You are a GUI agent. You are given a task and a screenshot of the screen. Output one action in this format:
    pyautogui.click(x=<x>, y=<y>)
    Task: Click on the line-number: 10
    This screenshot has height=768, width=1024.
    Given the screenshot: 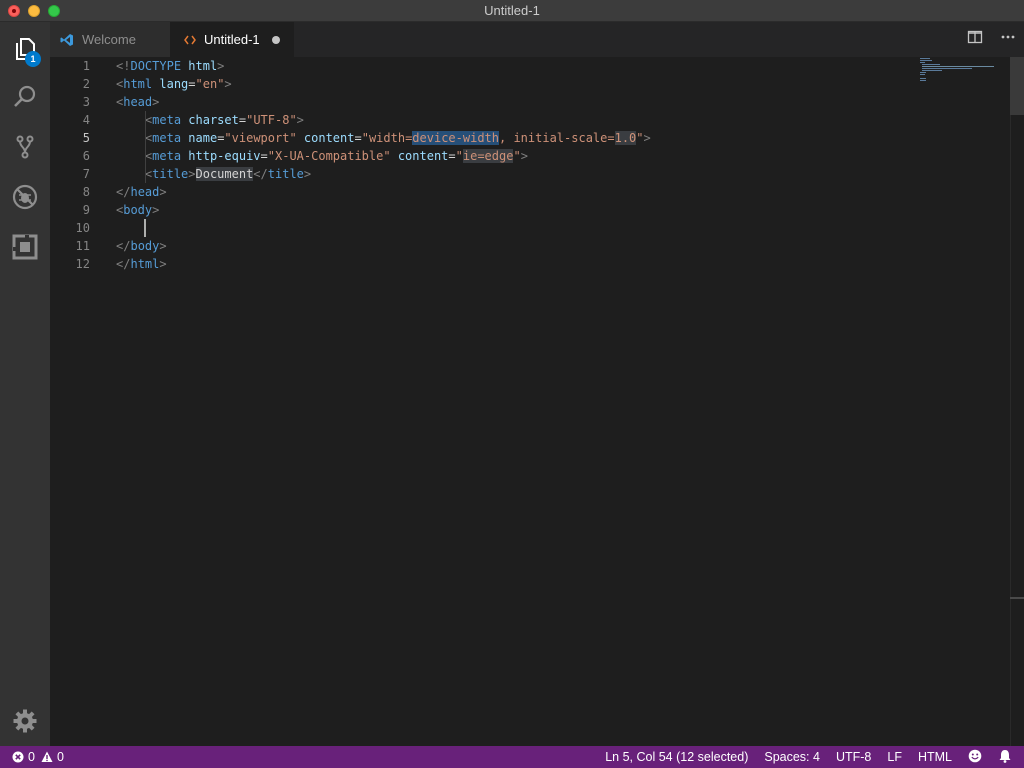 What is the action you would take?
    pyautogui.click(x=82, y=228)
    